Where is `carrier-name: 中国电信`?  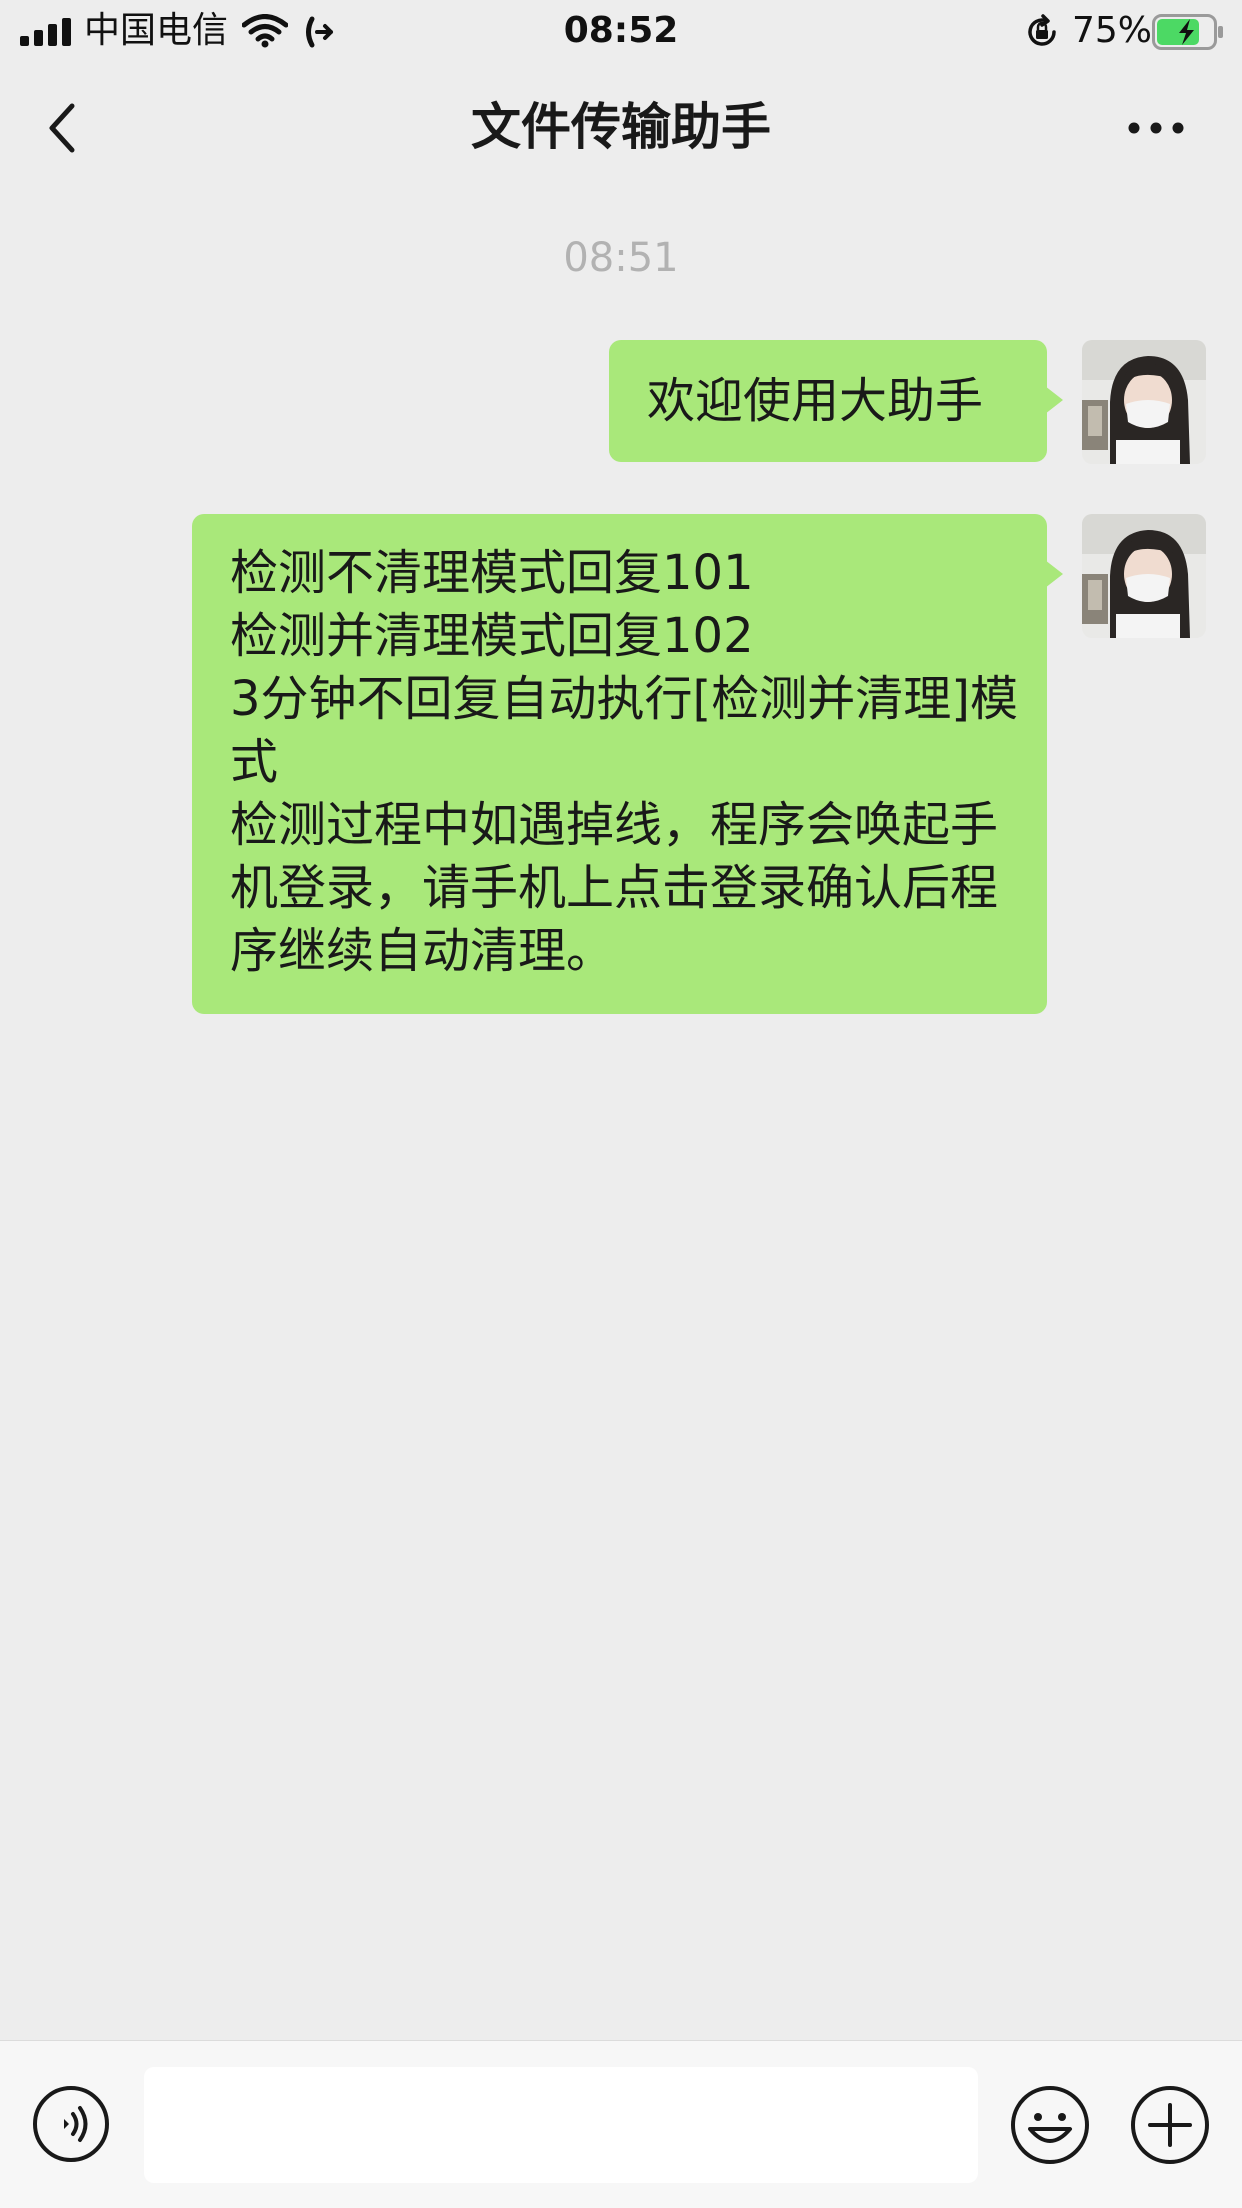
carrier-name: 中国电信 is located at coordinates (156, 30).